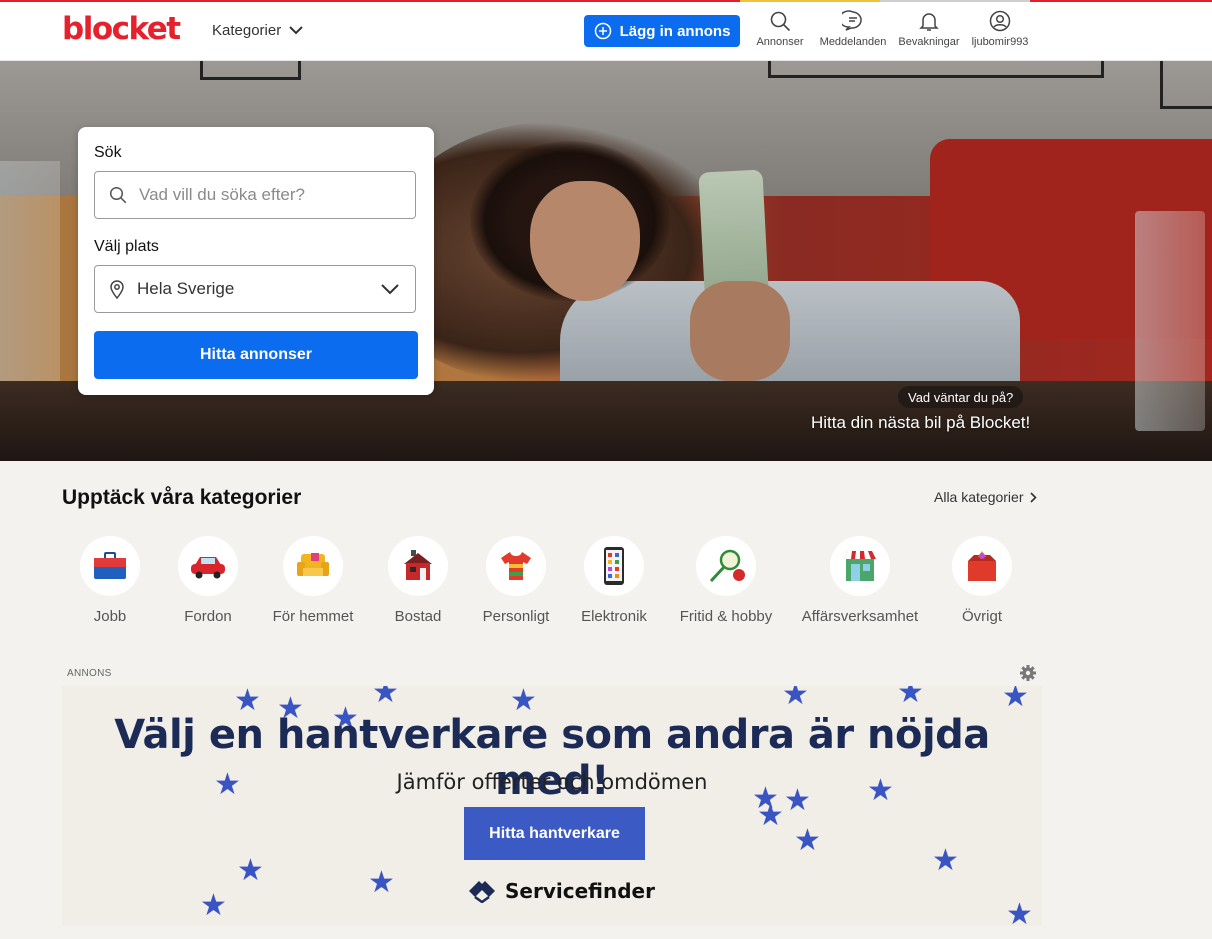 The image size is (1212, 939). I want to click on find-craftsman-button: Hitta hantverkare, so click(554, 833).